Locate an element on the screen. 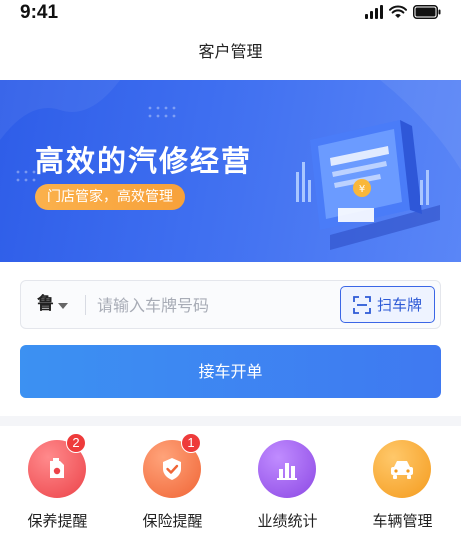 The width and height of the screenshot is (461, 537). quick-entry-label: 业绩统计 is located at coordinates (287, 521).